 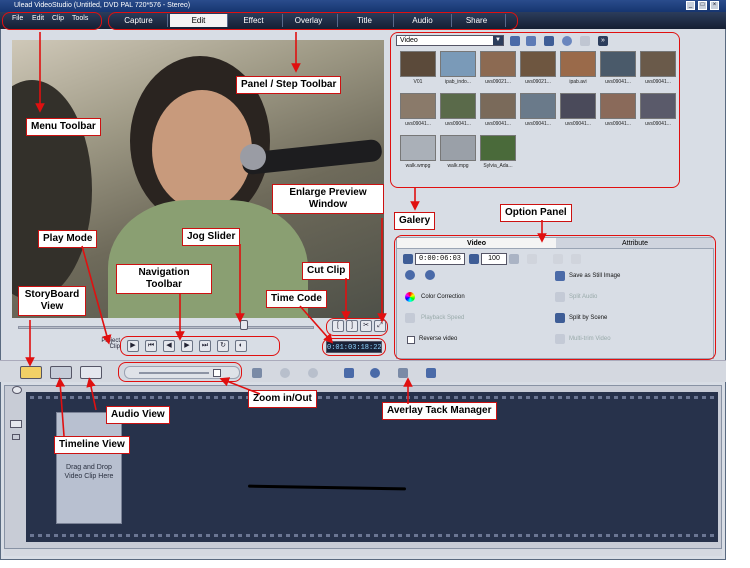 What do you see at coordinates (316, 324) in the screenshot?
I see `arrow-time-code` at bounding box center [316, 324].